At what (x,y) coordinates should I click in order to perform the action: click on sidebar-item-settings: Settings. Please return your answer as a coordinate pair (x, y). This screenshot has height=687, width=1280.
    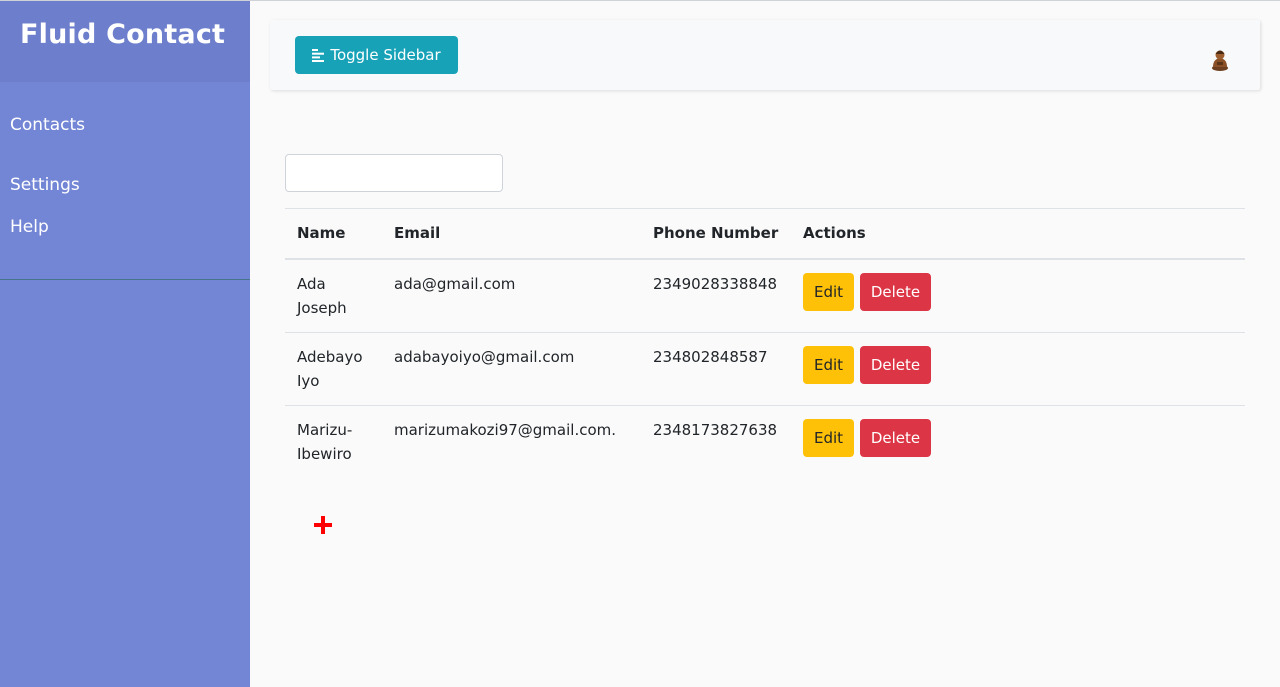
    Looking at the image, I should click on (125, 185).